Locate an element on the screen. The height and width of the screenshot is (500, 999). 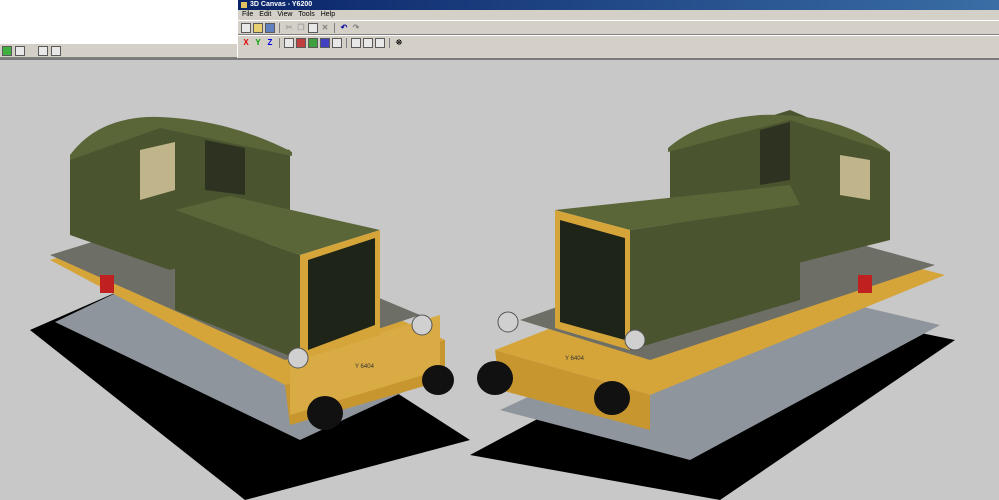
headlight-left-a is located at coordinates (298, 358).